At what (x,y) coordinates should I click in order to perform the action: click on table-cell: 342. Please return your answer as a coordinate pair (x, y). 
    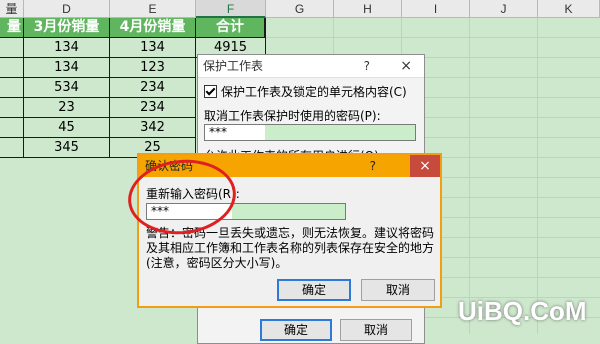
    Looking at the image, I should click on (153, 128).